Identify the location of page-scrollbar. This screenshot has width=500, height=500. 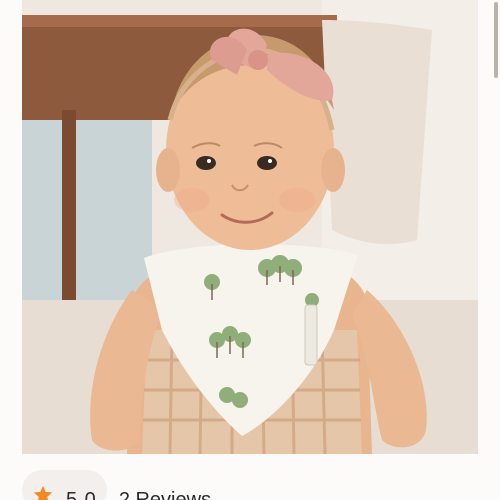
(496, 250).